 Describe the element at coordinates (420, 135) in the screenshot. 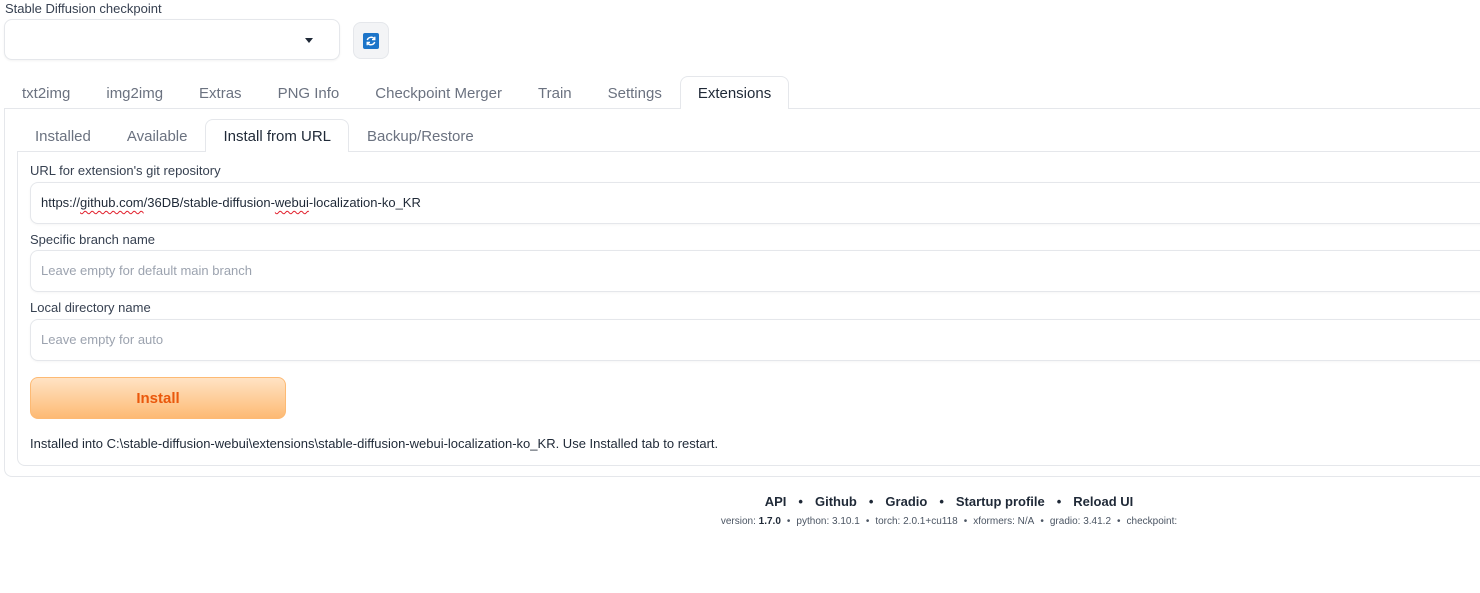

I see `subtab-backup-restore: Backup/Restore` at that location.